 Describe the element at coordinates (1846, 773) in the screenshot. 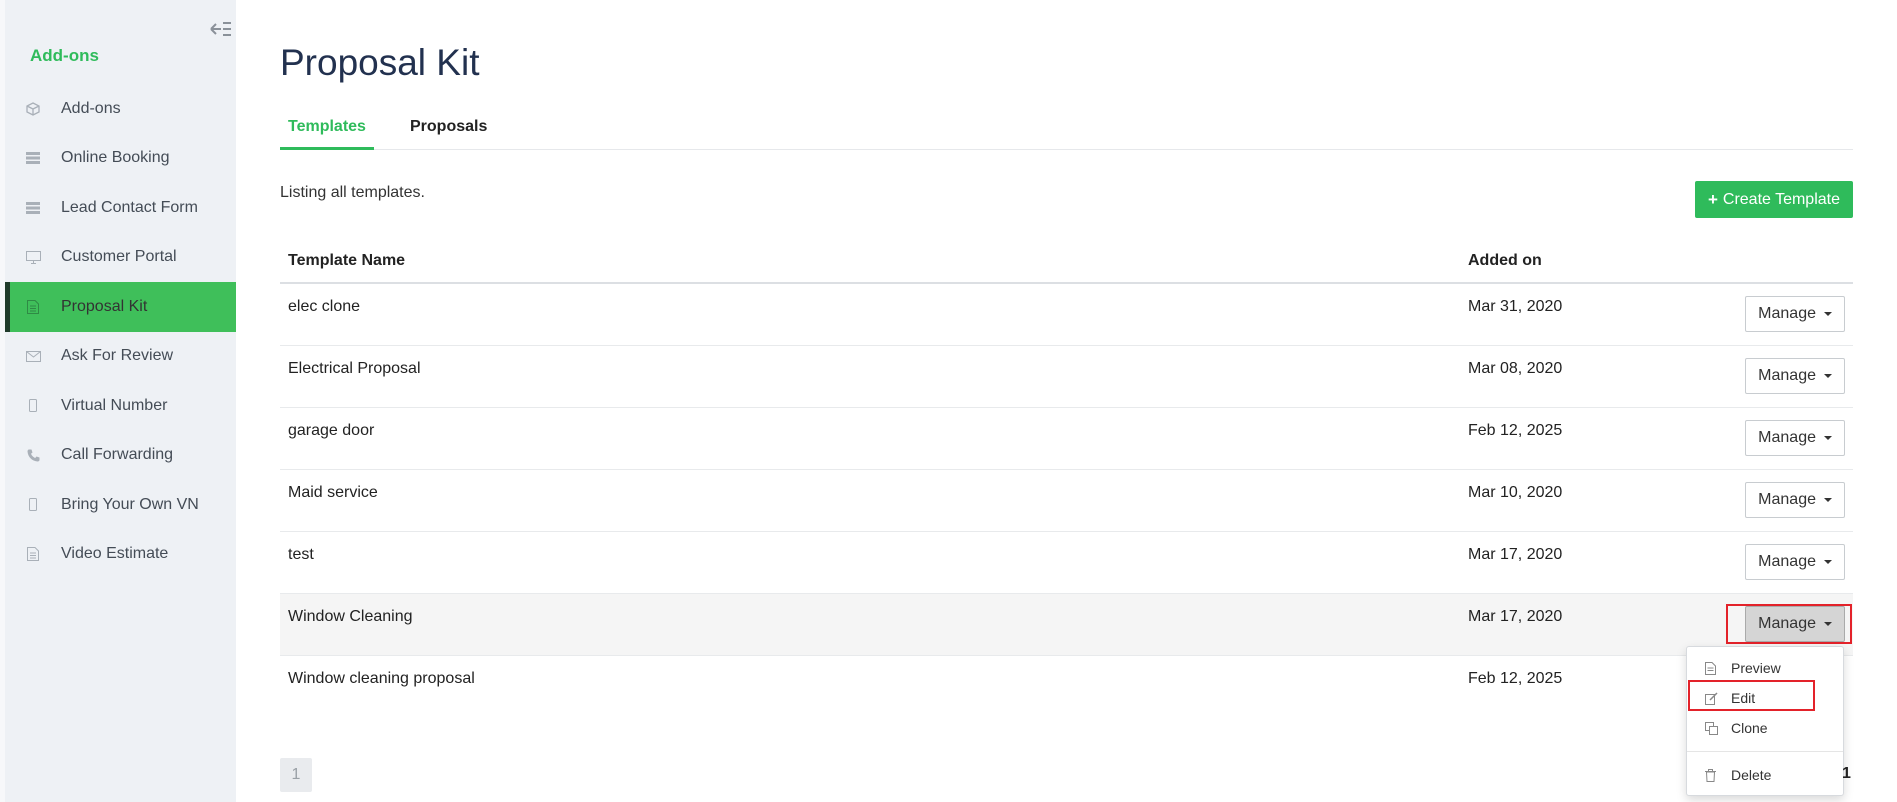

I see `pagination-last: 1` at that location.